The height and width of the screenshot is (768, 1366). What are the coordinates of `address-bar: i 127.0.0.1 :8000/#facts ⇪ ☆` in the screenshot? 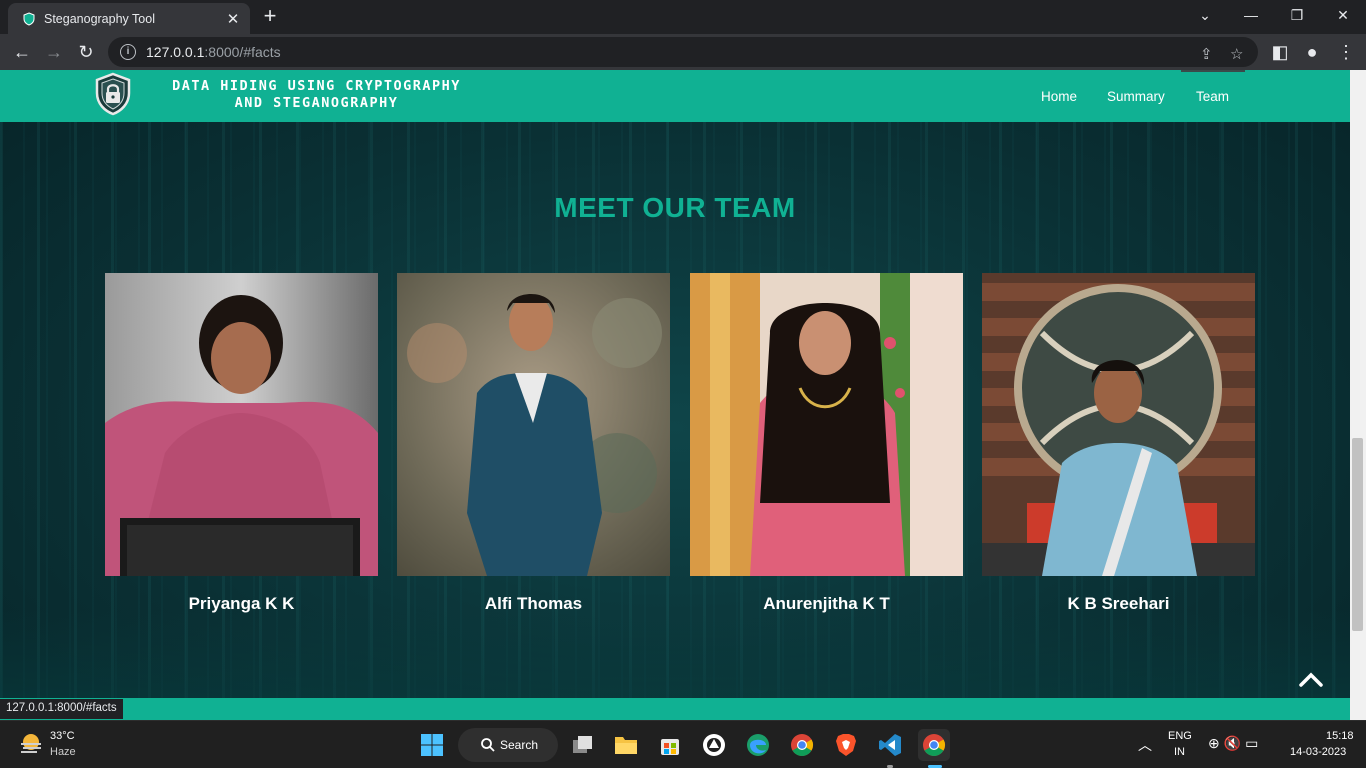 It's located at (683, 52).